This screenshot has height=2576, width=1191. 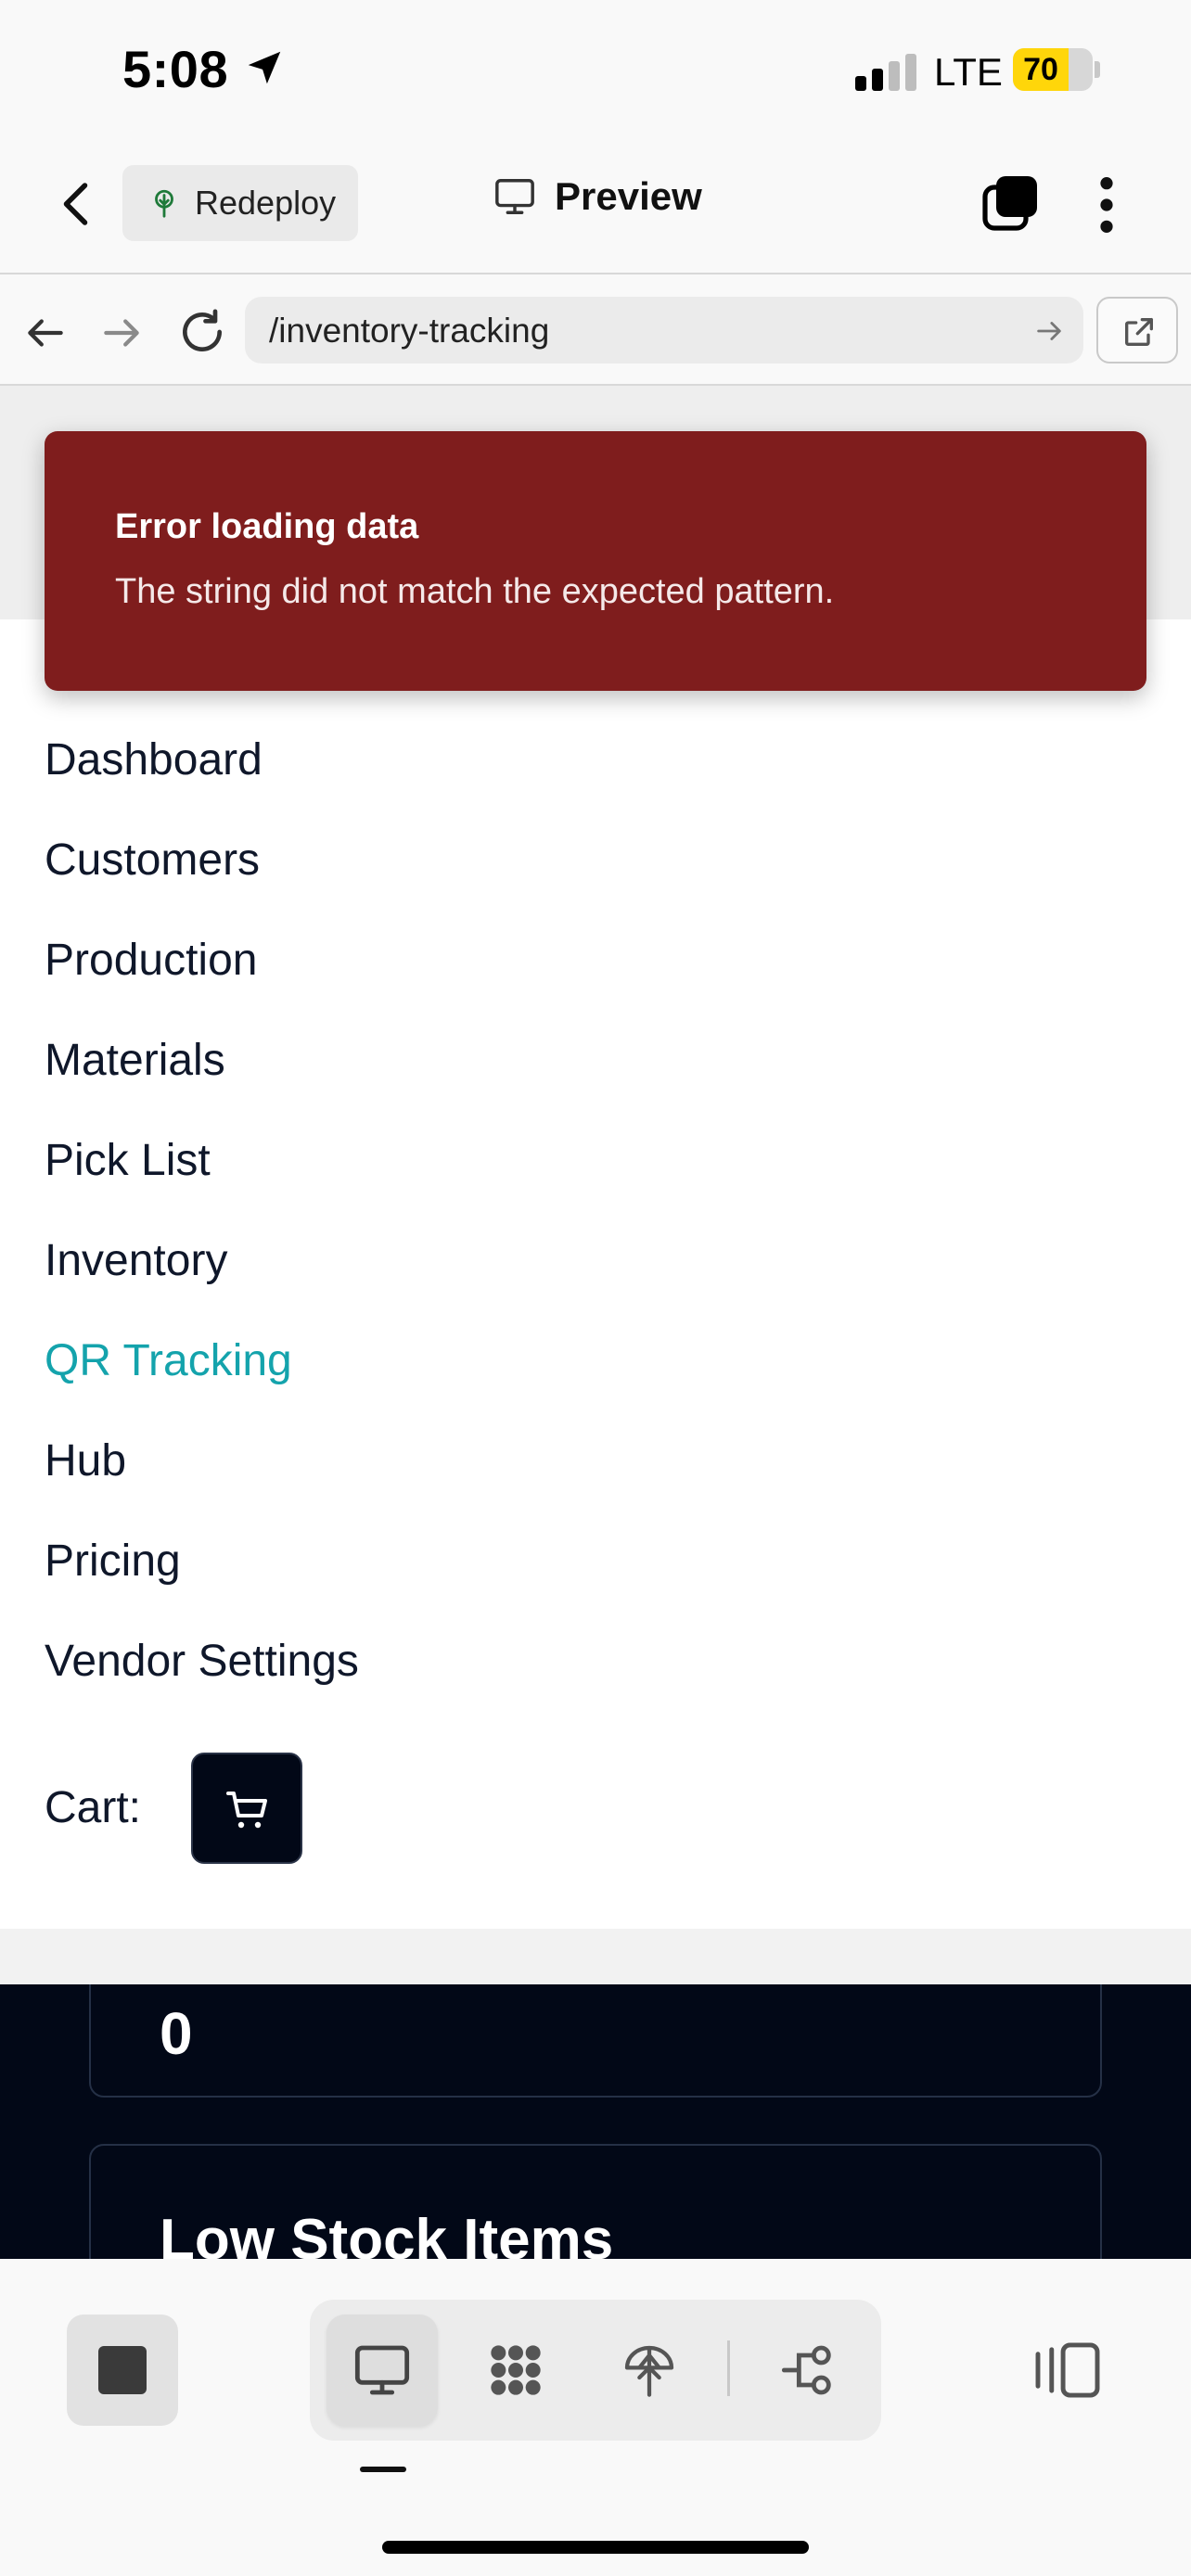 I want to click on go-arrow-icon, so click(x=1049, y=331).